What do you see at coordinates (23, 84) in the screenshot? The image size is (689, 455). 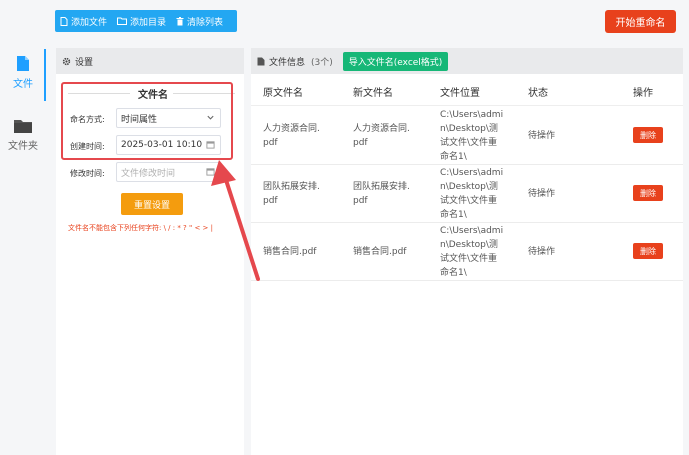 I see `rail-item-file-label: 文件` at bounding box center [23, 84].